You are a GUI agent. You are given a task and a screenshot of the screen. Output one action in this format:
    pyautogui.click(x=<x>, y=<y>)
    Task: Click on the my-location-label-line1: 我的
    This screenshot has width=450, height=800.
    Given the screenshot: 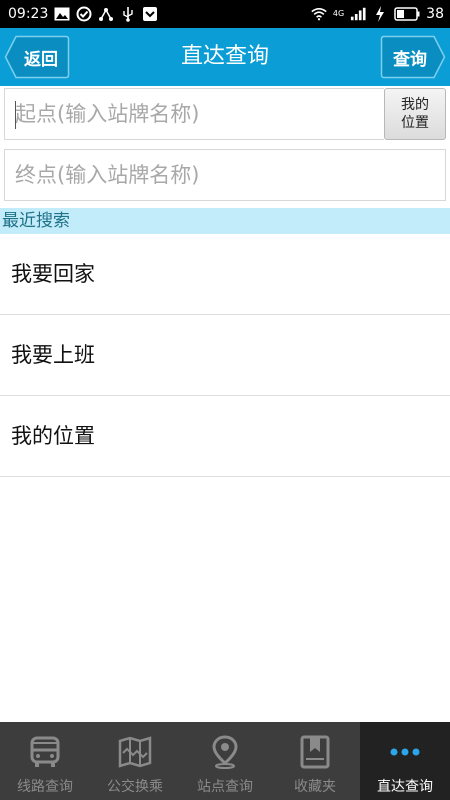 What is the action you would take?
    pyautogui.click(x=415, y=105)
    